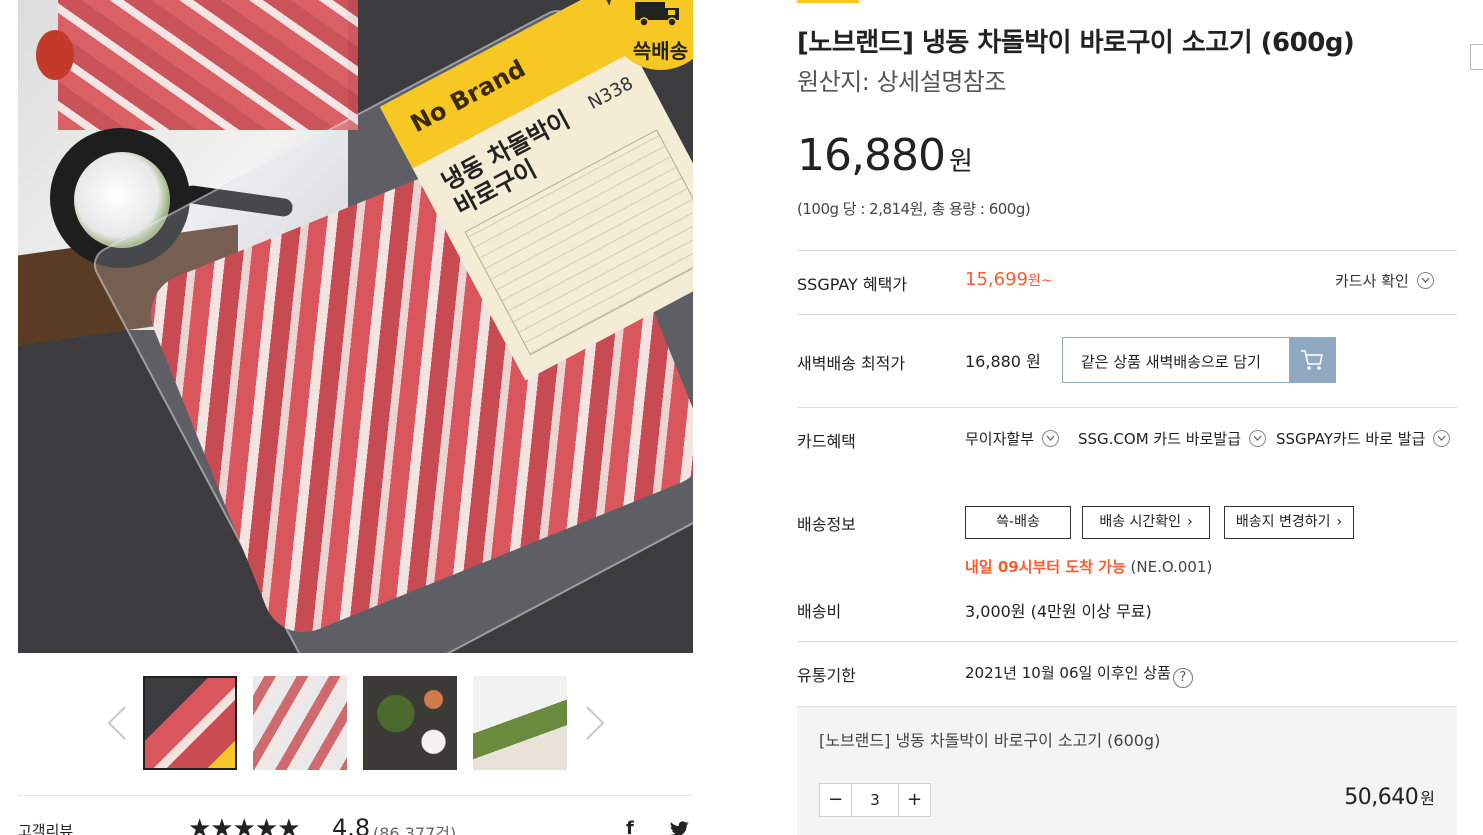  Describe the element at coordinates (55, 55) in the screenshot. I see `image-tomato` at that location.